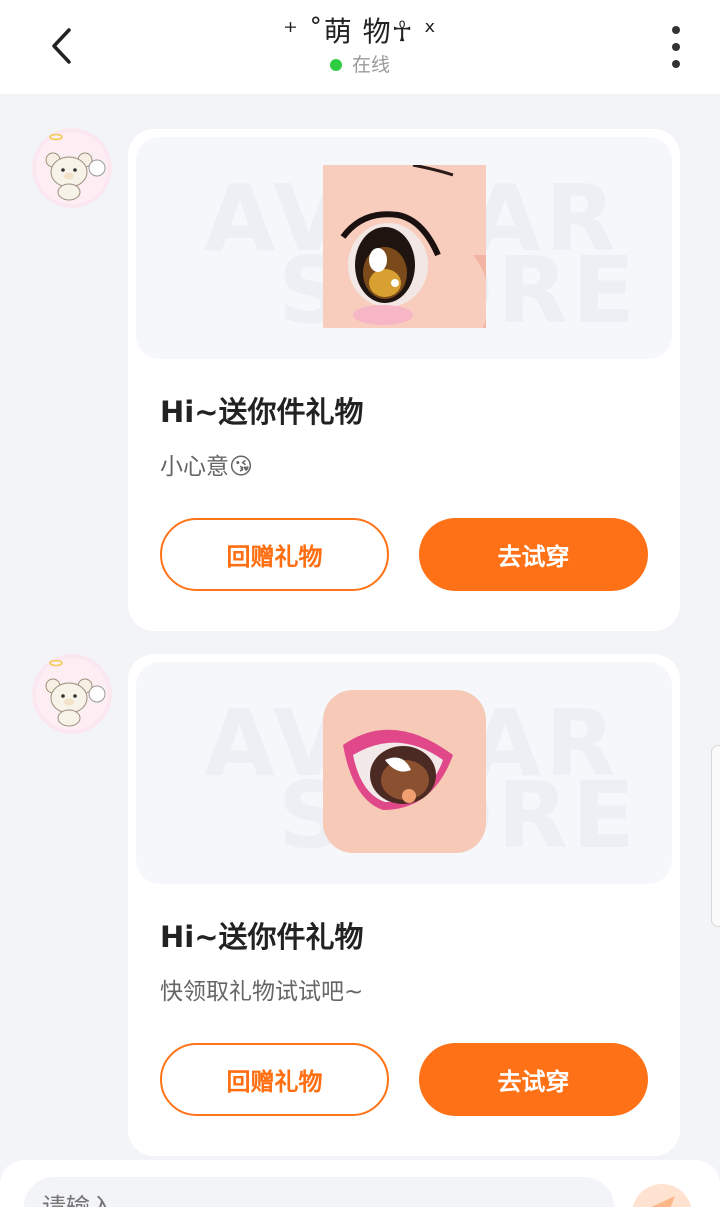  What do you see at coordinates (319, 1192) in the screenshot?
I see `message-input` at bounding box center [319, 1192].